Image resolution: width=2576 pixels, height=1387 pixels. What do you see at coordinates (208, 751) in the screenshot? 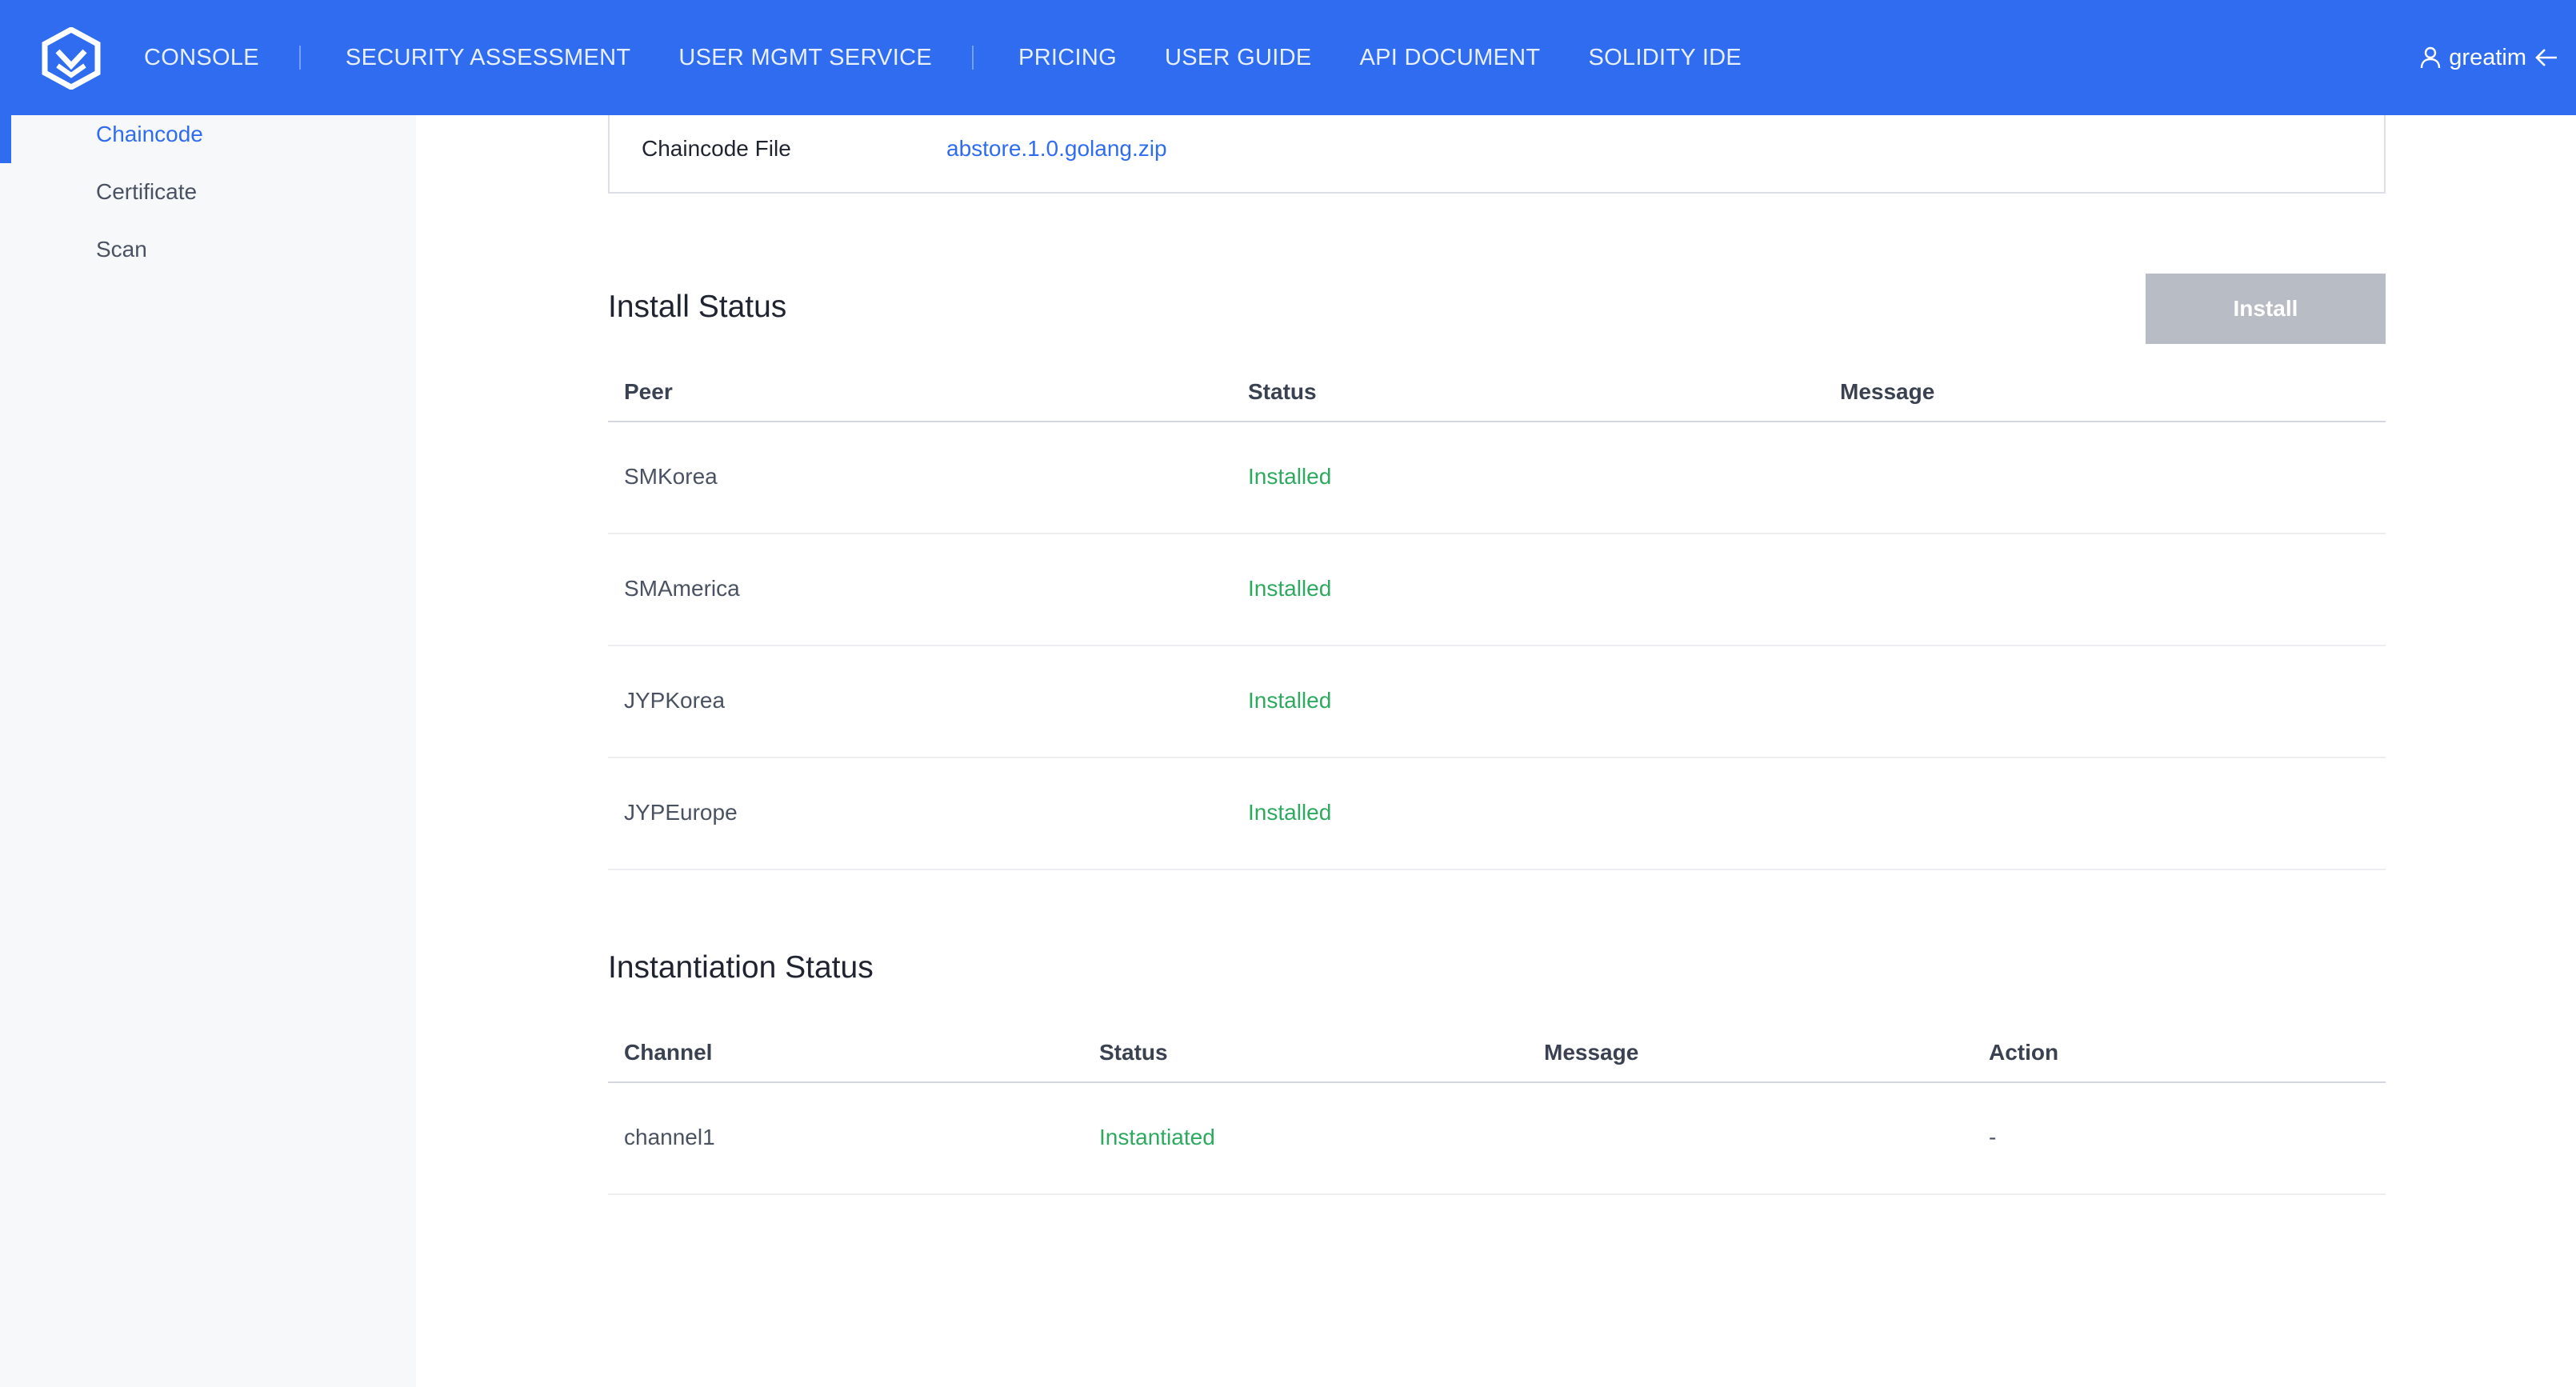
I see `sidebar: Chaincode Certificate Scan` at bounding box center [208, 751].